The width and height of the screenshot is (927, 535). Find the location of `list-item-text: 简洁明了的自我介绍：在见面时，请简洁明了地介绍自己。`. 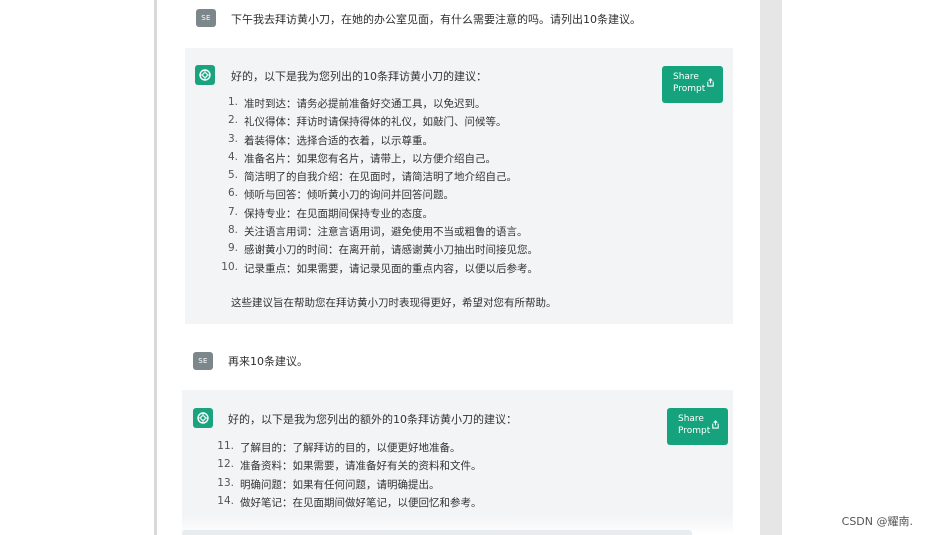

list-item-text: 简洁明了的自我介绍：在见面时，请简洁明了地介绍自己。 is located at coordinates (380, 177).